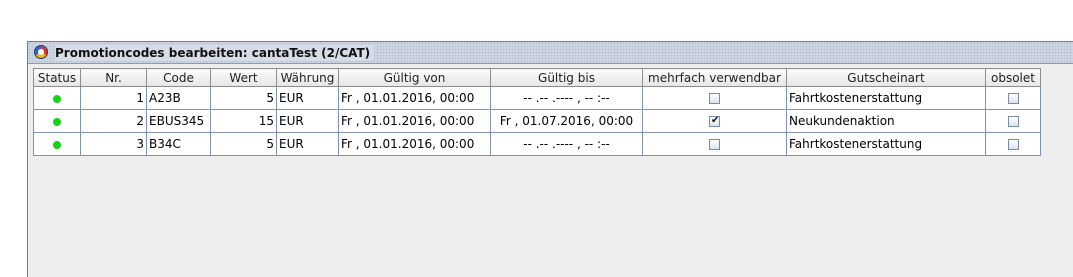 Image resolution: width=1073 pixels, height=277 pixels. Describe the element at coordinates (113, 121) in the screenshot. I see `nr-cell: 2` at that location.